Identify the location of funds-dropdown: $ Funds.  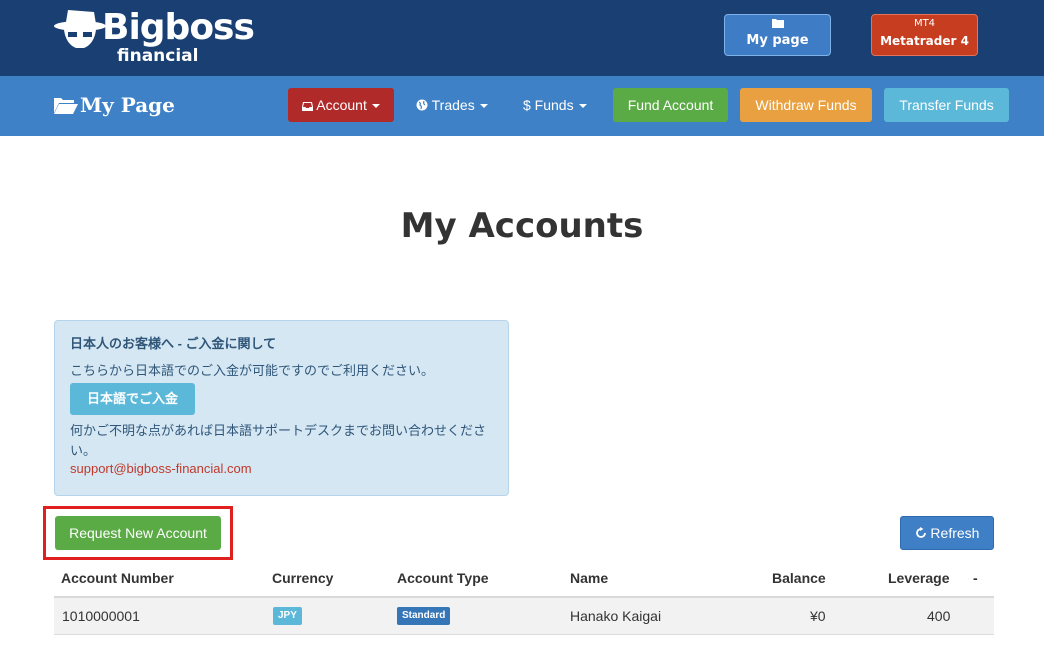
(555, 105).